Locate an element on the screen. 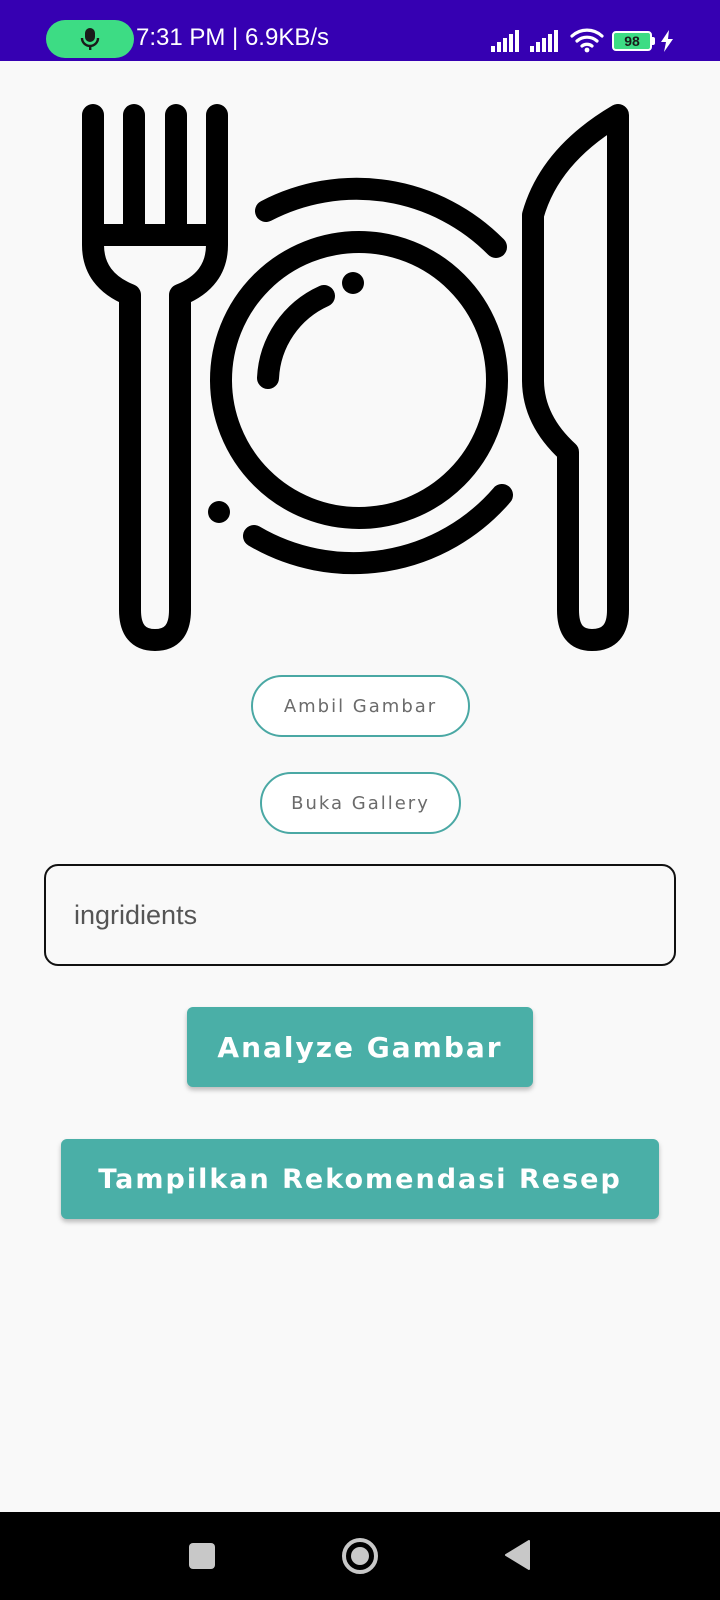 The image size is (720, 1600). status-time: 7:31 PM | 6.9KB/s is located at coordinates (232, 37).